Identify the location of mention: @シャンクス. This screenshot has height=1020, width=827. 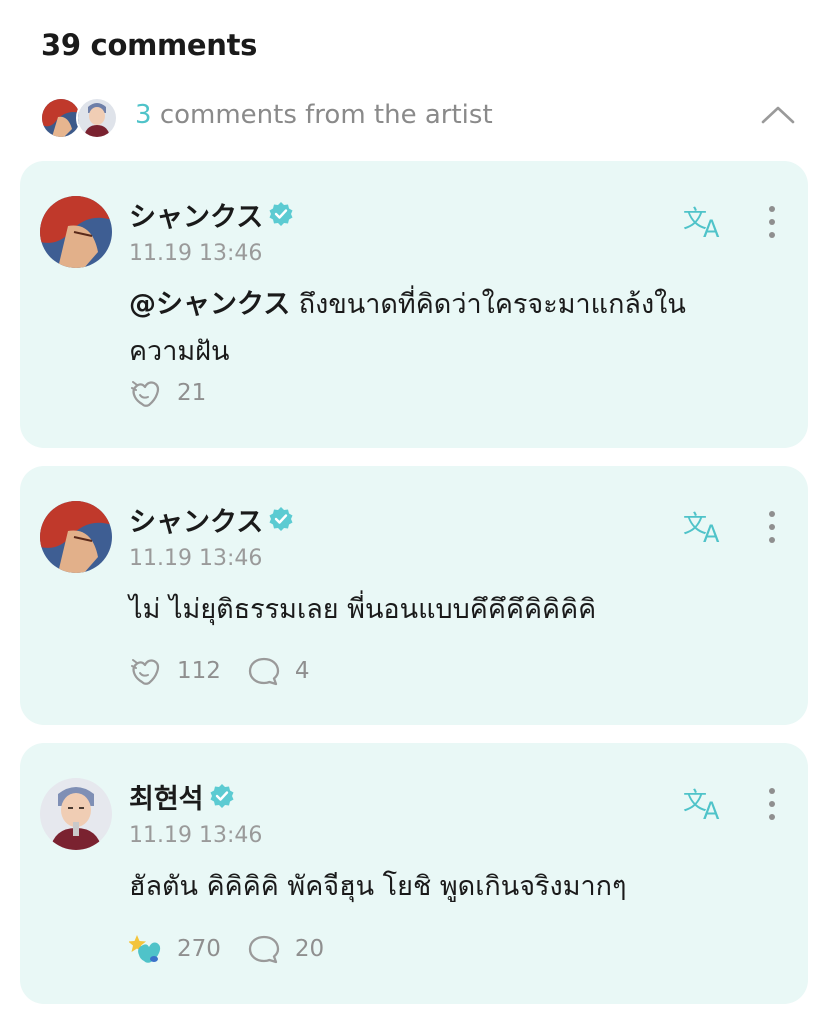
(209, 304).